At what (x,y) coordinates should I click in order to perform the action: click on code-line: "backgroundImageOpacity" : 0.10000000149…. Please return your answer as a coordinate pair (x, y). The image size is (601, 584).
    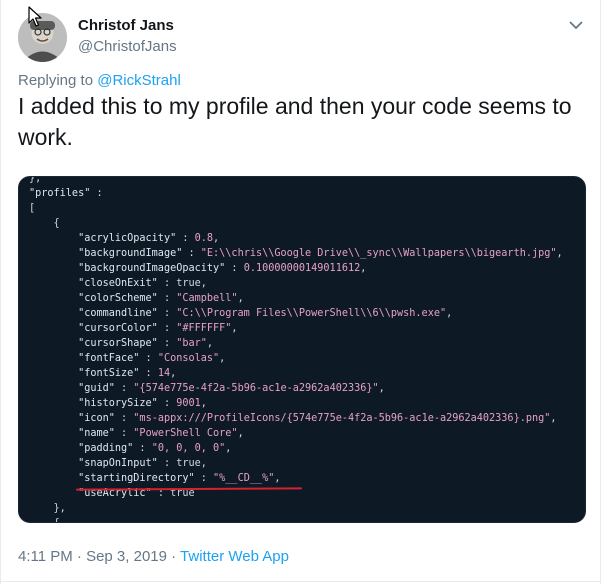
    Looking at the image, I should click on (222, 268).